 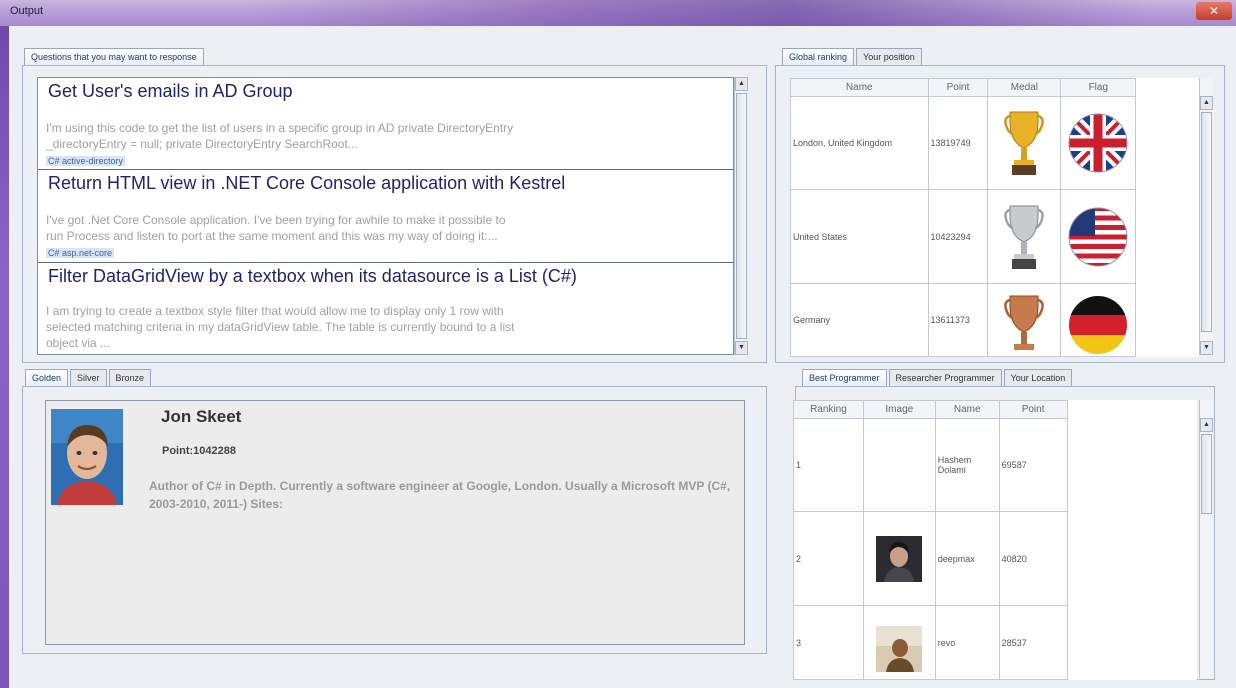 I want to click on ranking-point: 13819749, so click(x=958, y=143).